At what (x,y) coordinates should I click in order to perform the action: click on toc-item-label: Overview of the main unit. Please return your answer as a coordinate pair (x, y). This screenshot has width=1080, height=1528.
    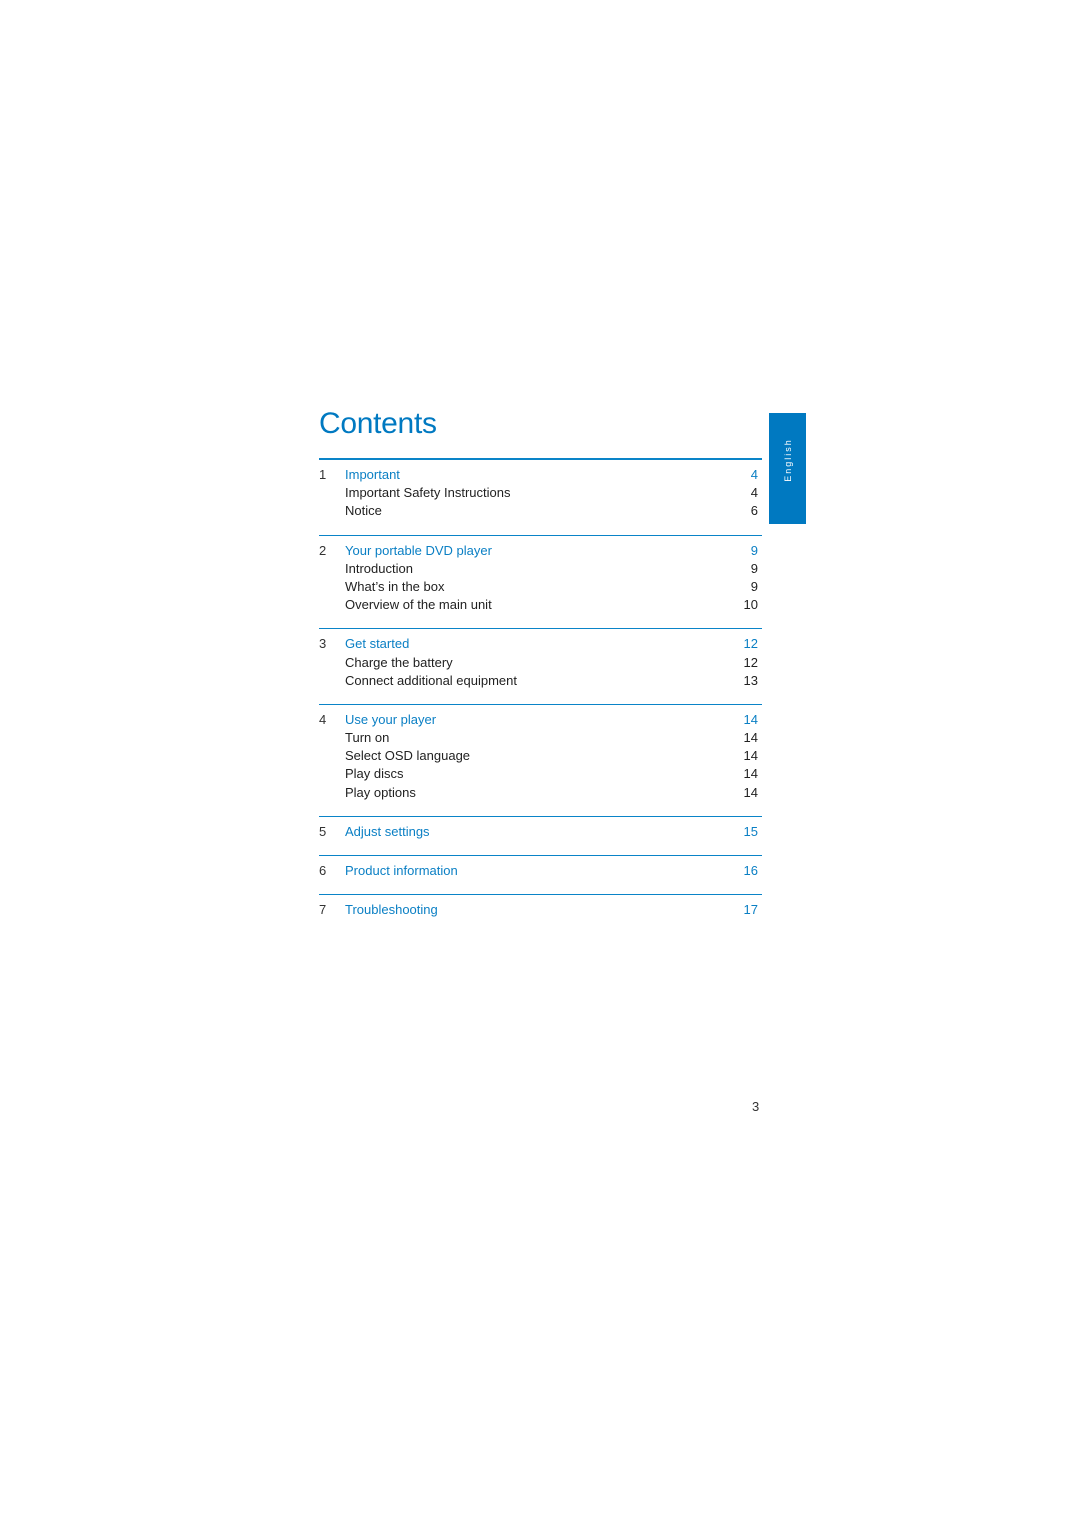
    Looking at the image, I should click on (544, 605).